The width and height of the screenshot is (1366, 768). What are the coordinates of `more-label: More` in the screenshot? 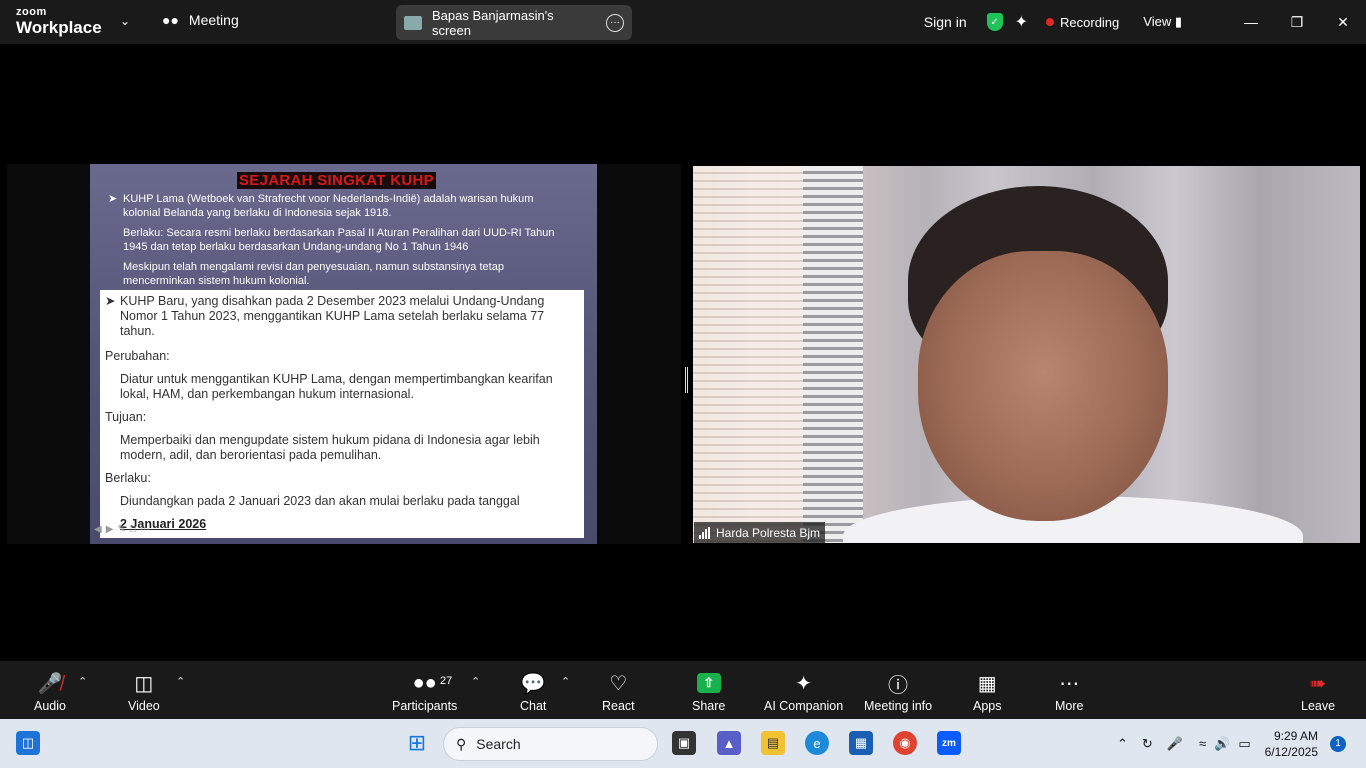 It's located at (1069, 706).